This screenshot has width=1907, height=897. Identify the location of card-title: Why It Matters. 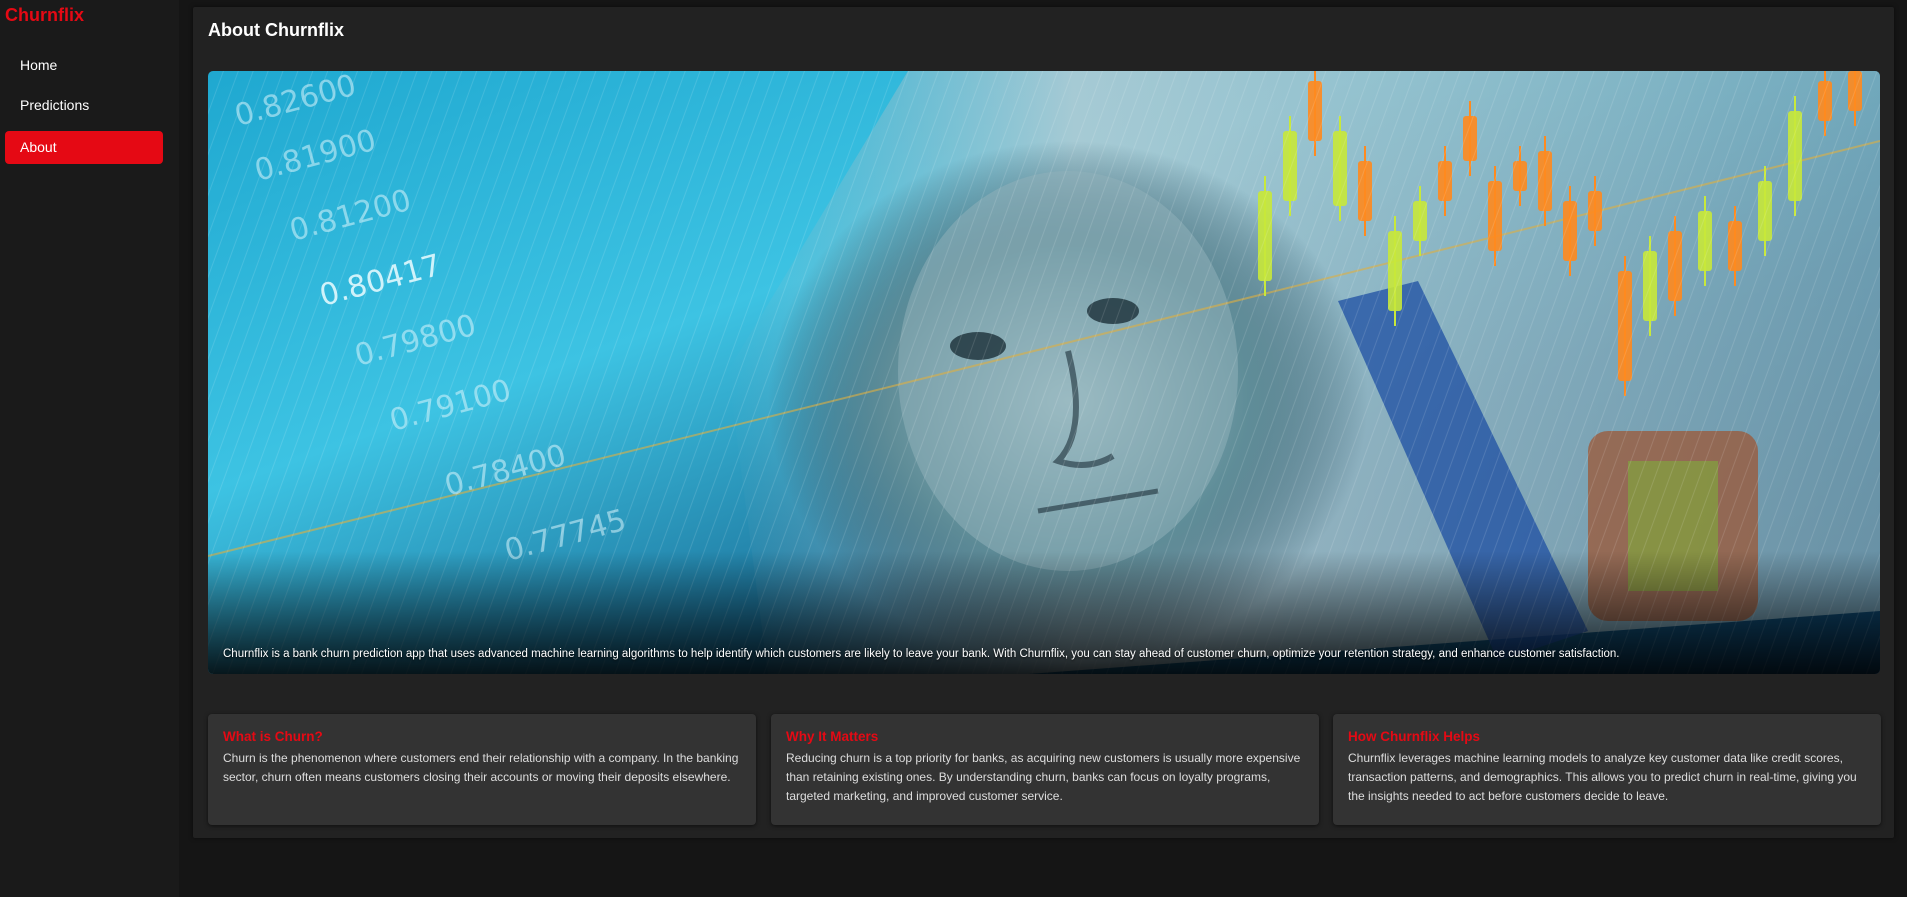
(832, 736).